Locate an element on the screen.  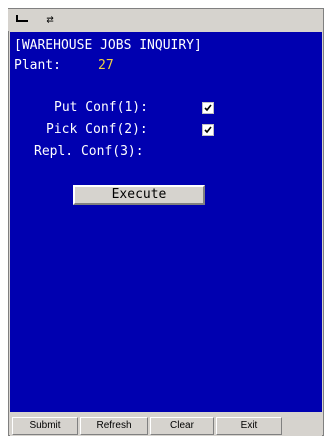
clear-button: Clear is located at coordinates (182, 426).